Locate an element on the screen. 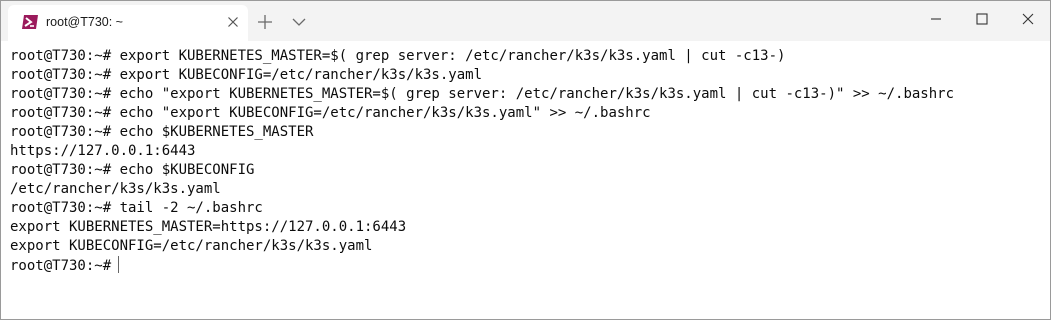 This screenshot has height=320, width=1051. close-window-button is located at coordinates (1027, 20).